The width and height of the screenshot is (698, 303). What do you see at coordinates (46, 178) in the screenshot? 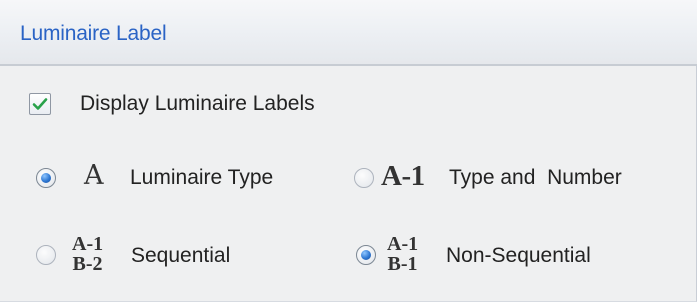
I see `radio-luminaire-type` at bounding box center [46, 178].